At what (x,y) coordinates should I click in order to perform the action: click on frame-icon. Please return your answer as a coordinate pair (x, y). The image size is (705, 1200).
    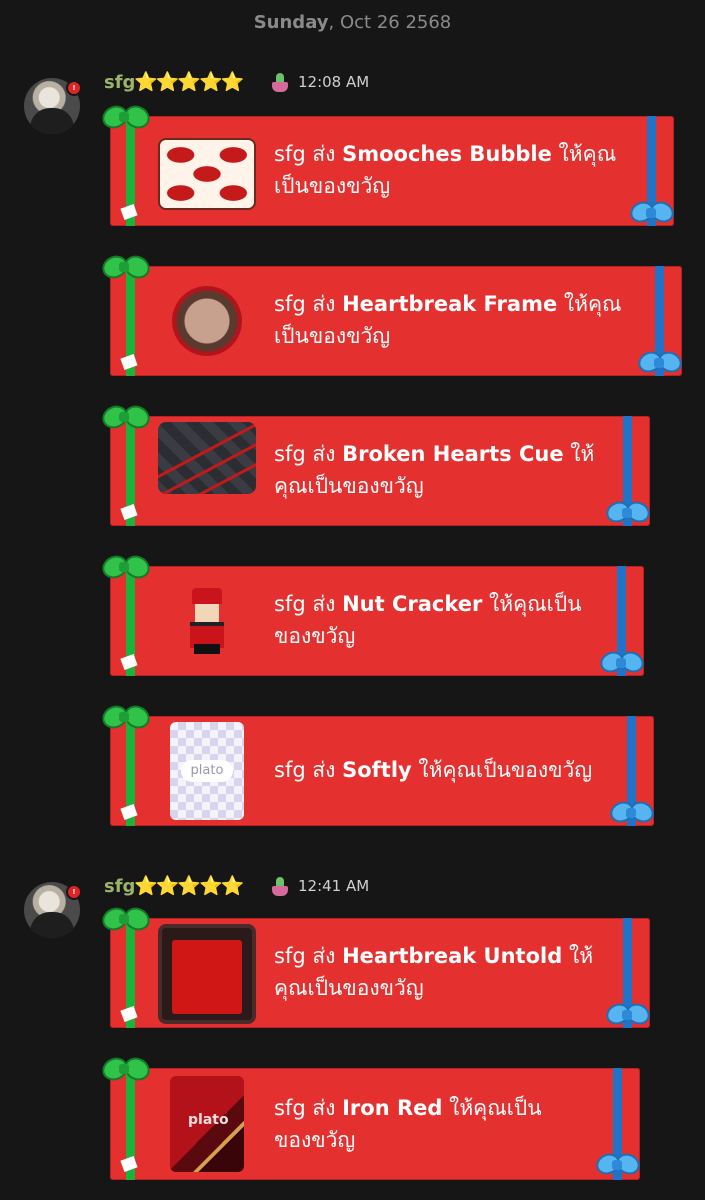
    Looking at the image, I should click on (207, 320).